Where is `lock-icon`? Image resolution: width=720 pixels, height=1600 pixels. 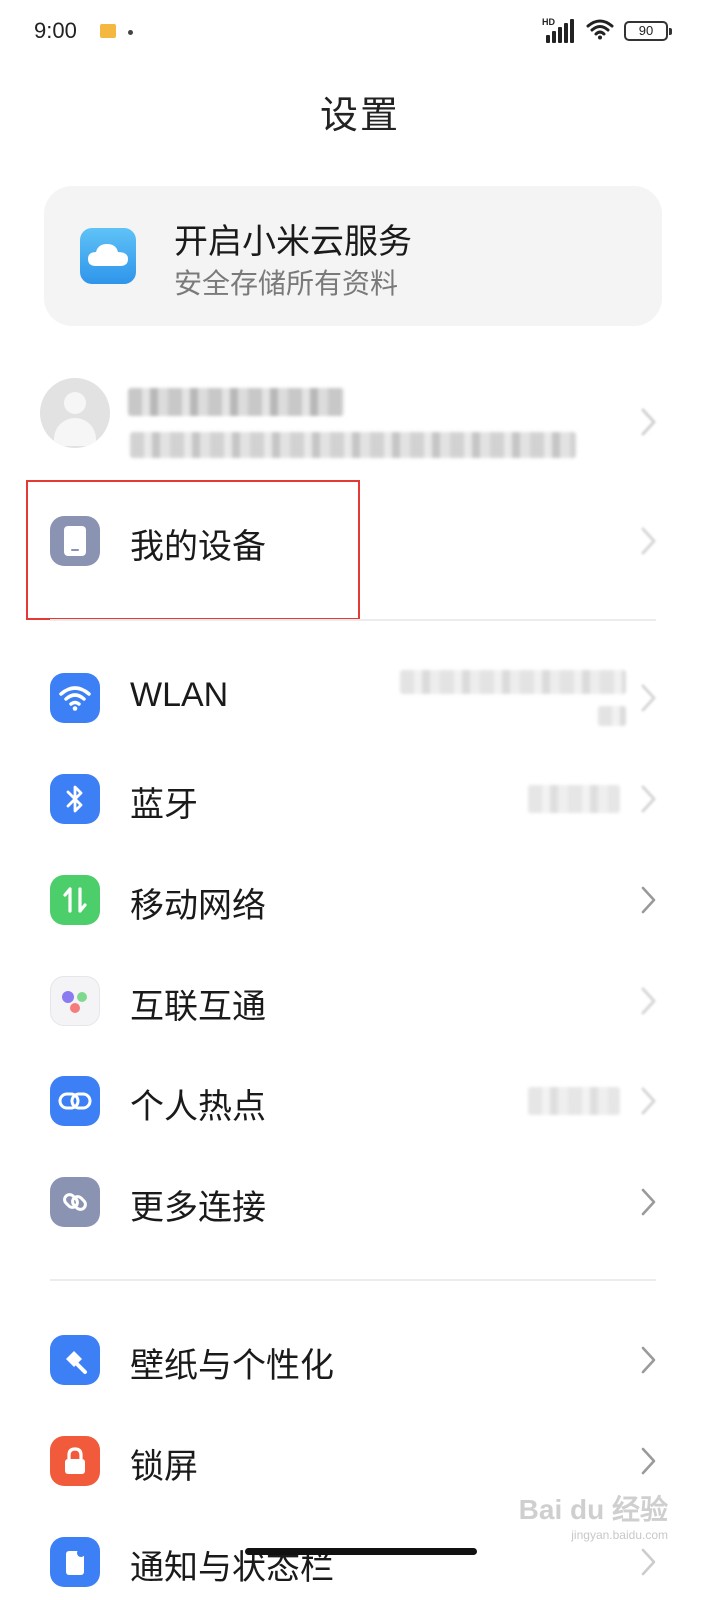 lock-icon is located at coordinates (75, 1461).